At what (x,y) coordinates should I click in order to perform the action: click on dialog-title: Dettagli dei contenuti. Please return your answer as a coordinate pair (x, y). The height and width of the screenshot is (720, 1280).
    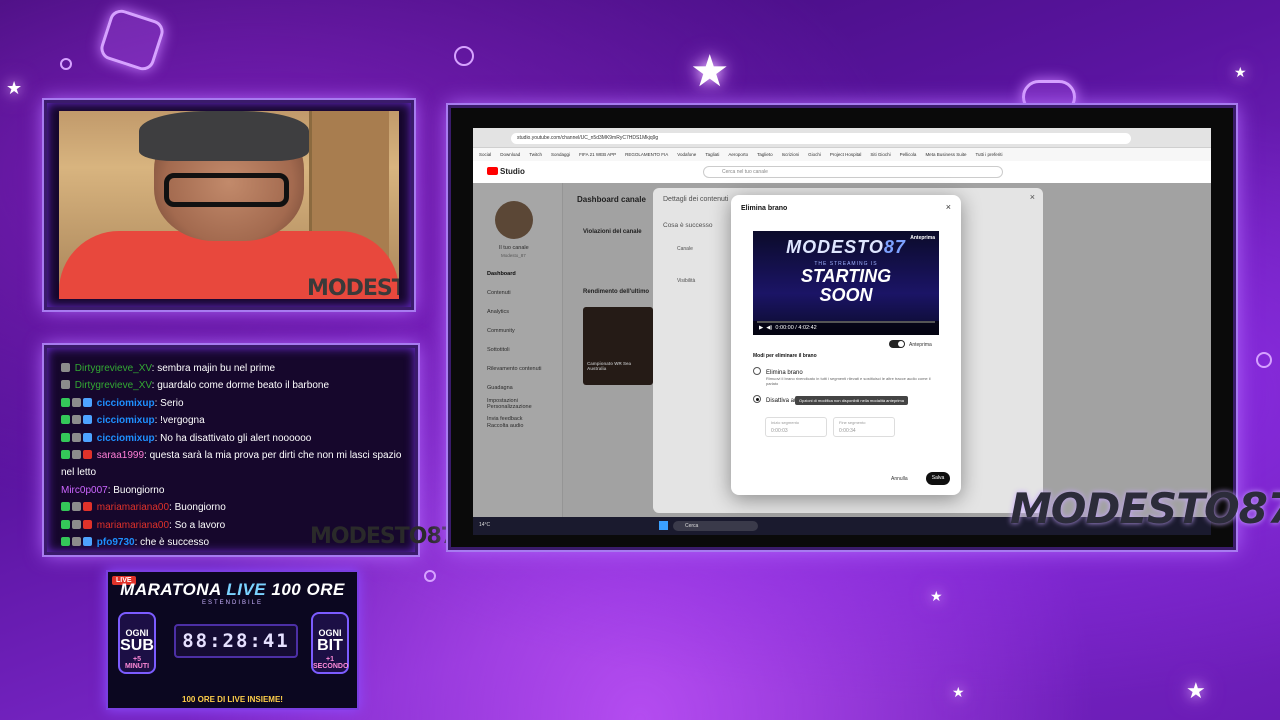
    Looking at the image, I should click on (696, 199).